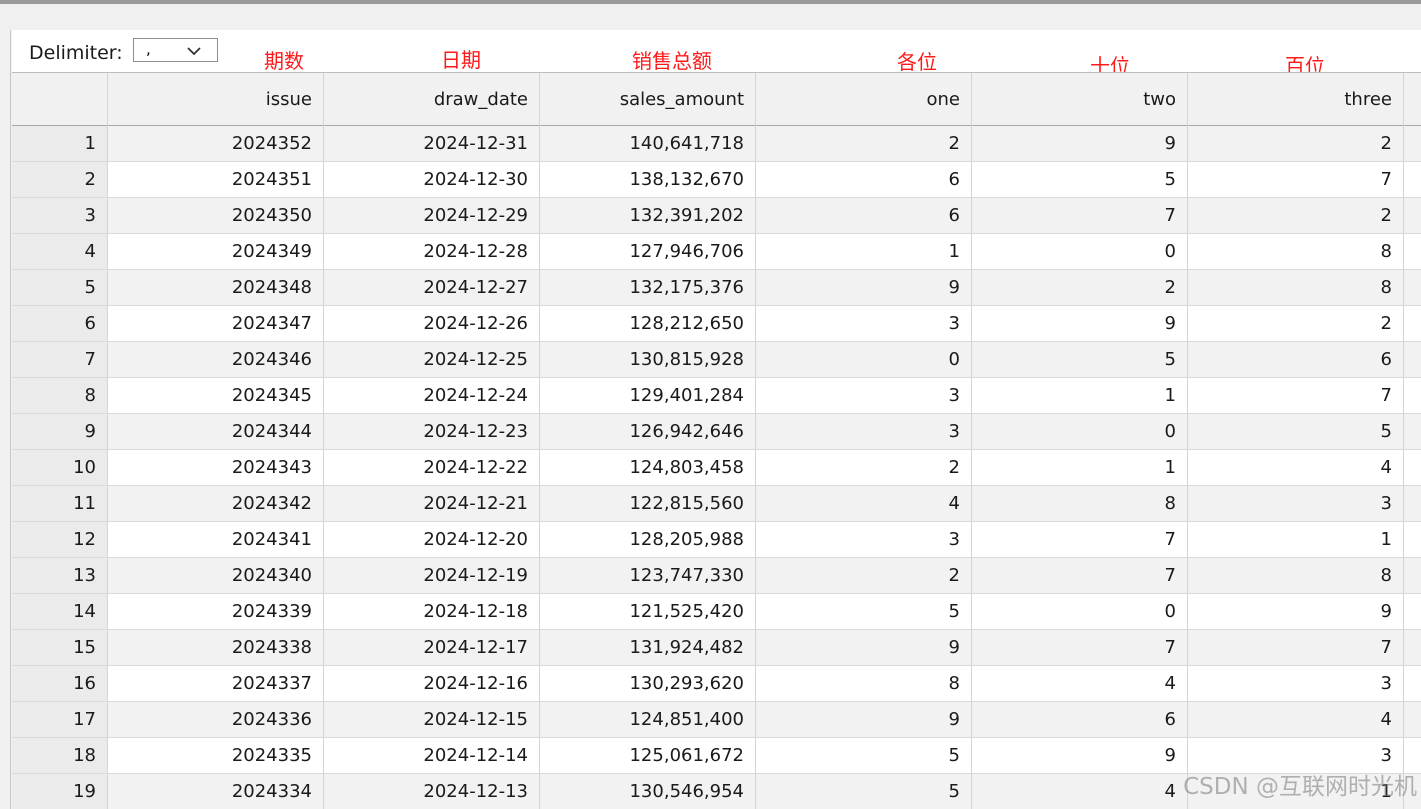 The image size is (1421, 809). I want to click on cell-draw-date: 2024-12-22, so click(432, 467).